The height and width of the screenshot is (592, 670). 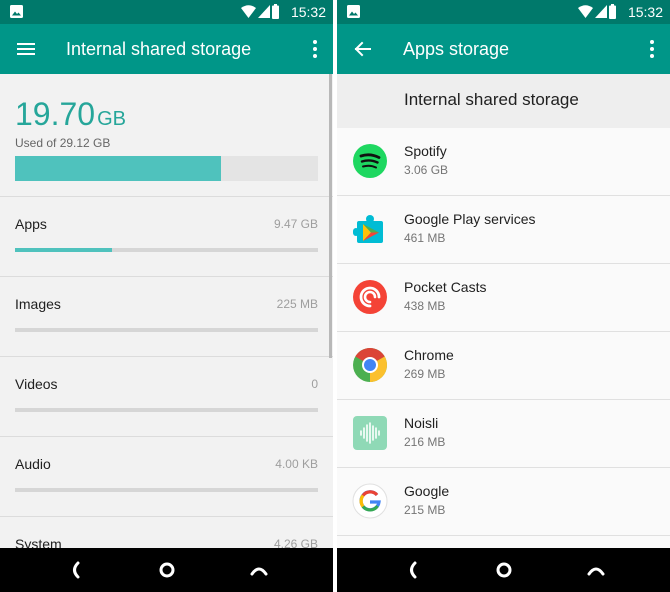 I want to click on google-play-services-icon, so click(x=368, y=229).